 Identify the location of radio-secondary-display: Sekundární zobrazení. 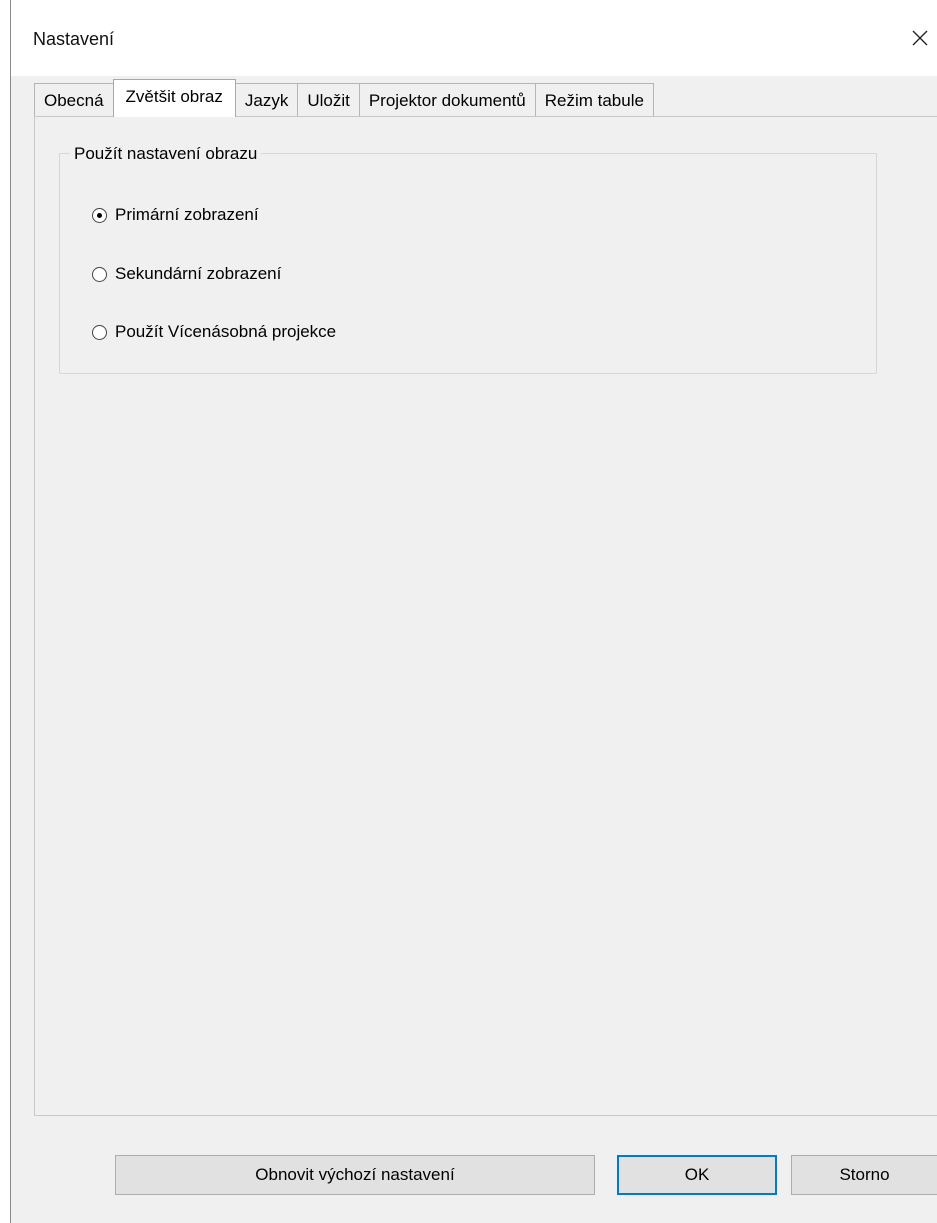
(186, 274).